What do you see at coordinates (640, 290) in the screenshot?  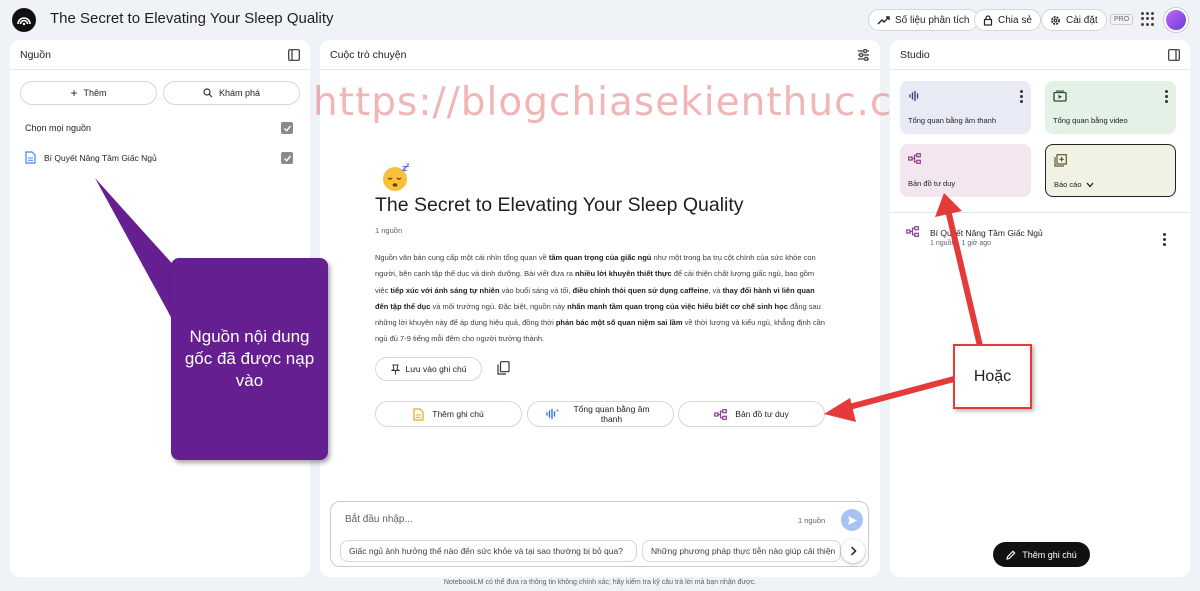 I see `summary-highlight: điều chỉnh thói quen sử dụng caffeine` at bounding box center [640, 290].